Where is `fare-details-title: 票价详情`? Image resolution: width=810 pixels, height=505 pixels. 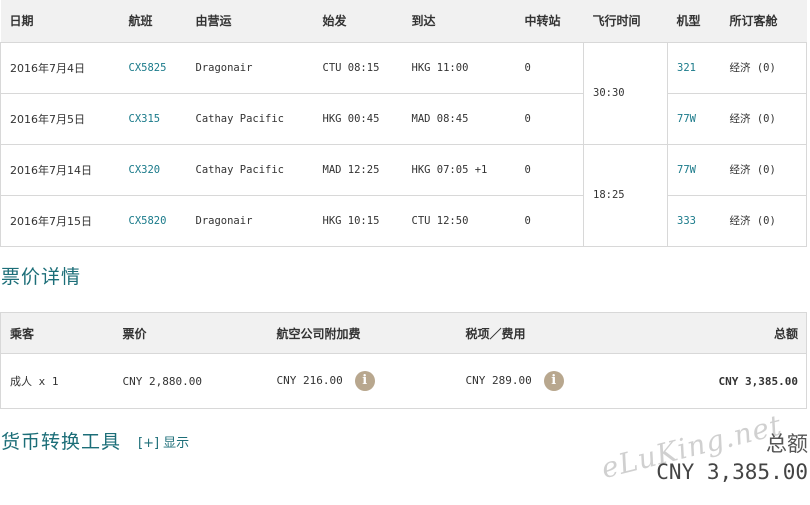 fare-details-title: 票价详情 is located at coordinates (41, 277).